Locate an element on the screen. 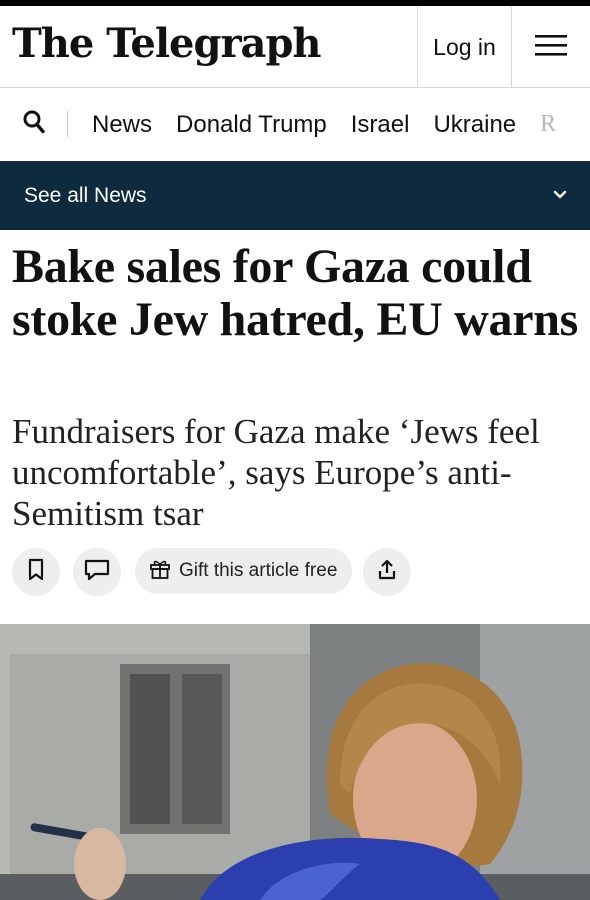  gift-article-button: Gift this article free is located at coordinates (243, 571).